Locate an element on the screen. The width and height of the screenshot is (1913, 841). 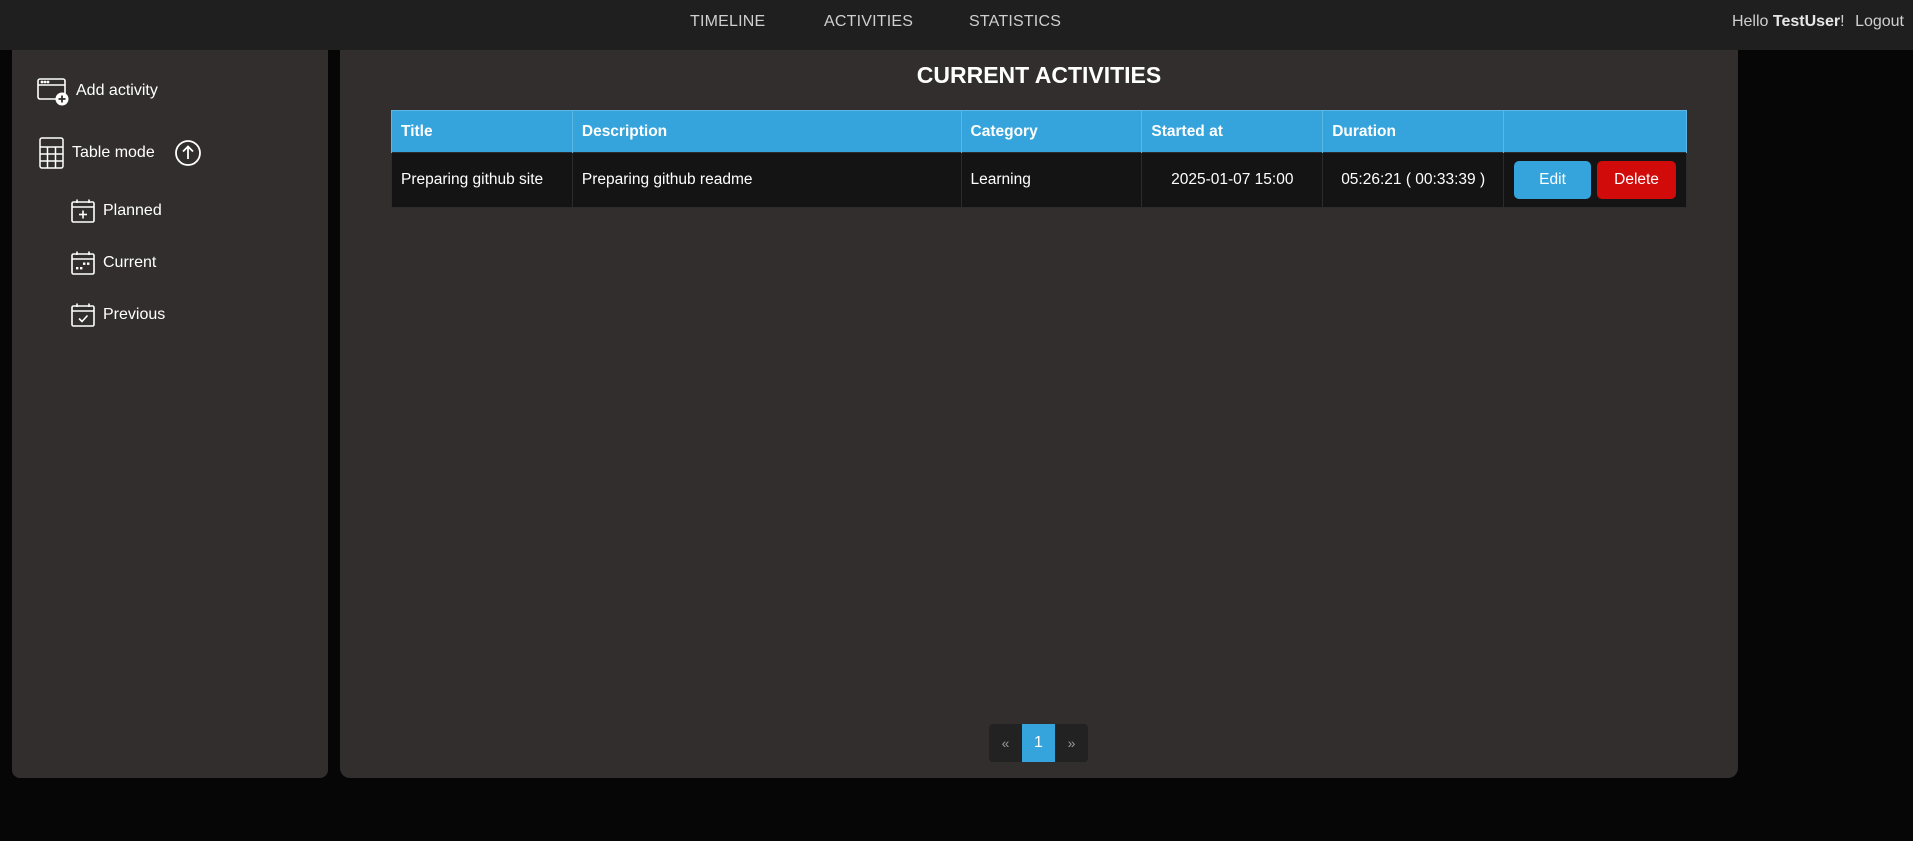
calendar-plus-icon is located at coordinates (83, 211).